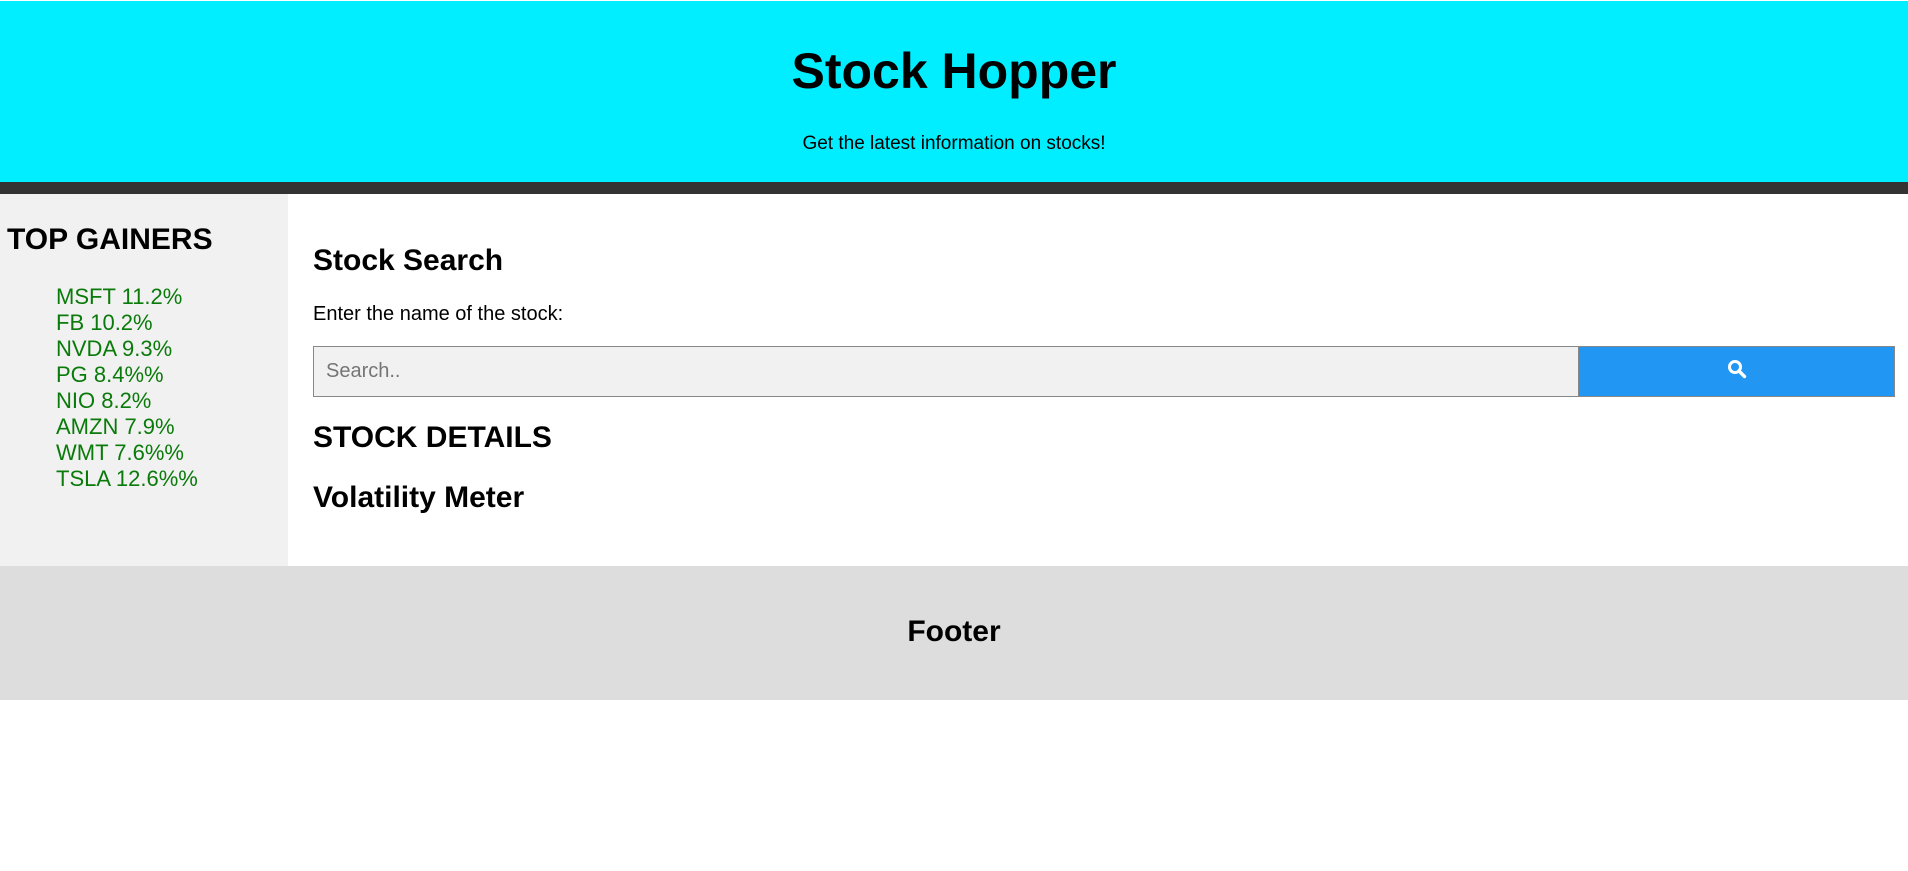 Image resolution: width=1908 pixels, height=871 pixels. What do you see at coordinates (110, 239) in the screenshot?
I see `sidebar-title: TOP GAINERS` at bounding box center [110, 239].